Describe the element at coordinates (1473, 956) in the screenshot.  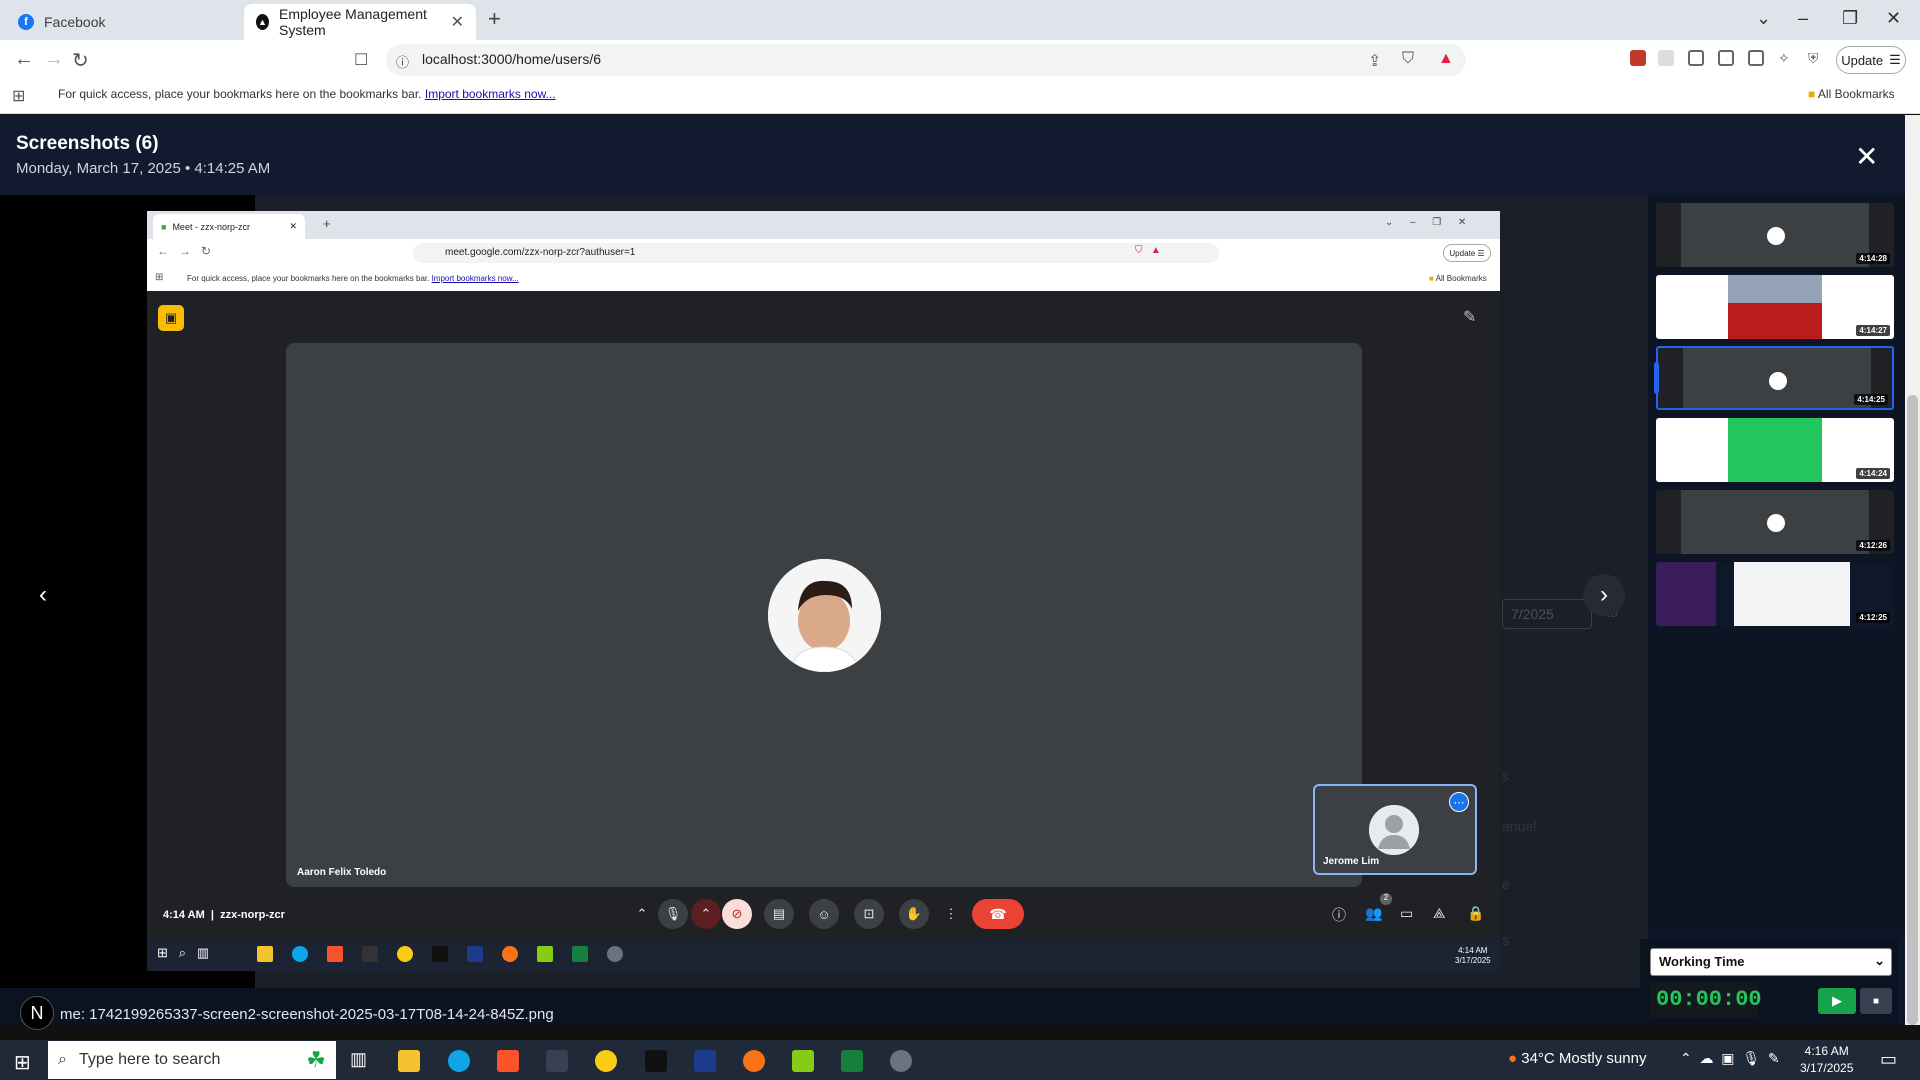
I see `shot-clock: 4:14 AM 3/17/2025` at that location.